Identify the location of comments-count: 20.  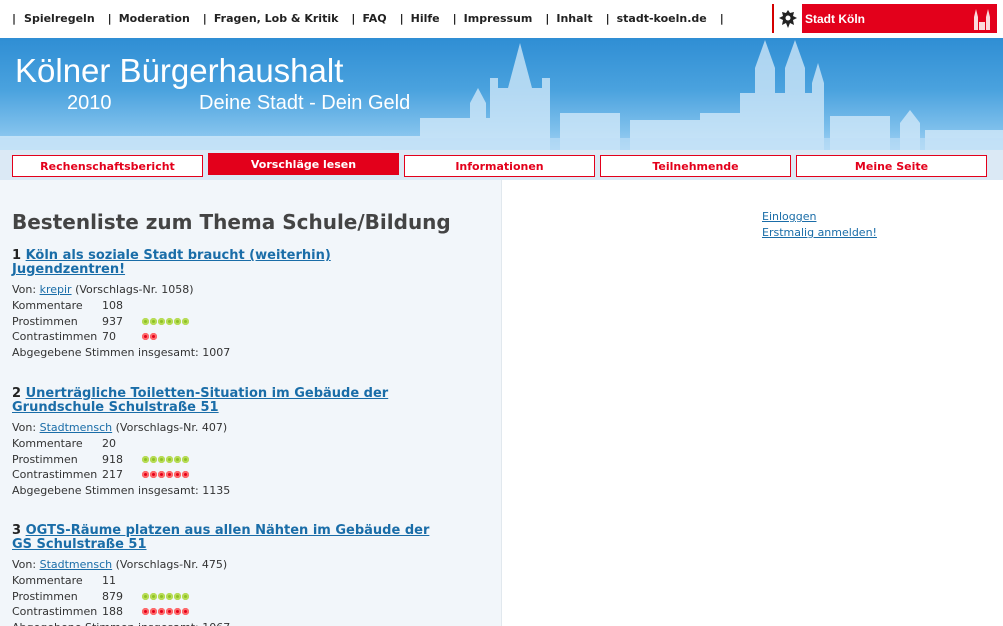
(109, 443).